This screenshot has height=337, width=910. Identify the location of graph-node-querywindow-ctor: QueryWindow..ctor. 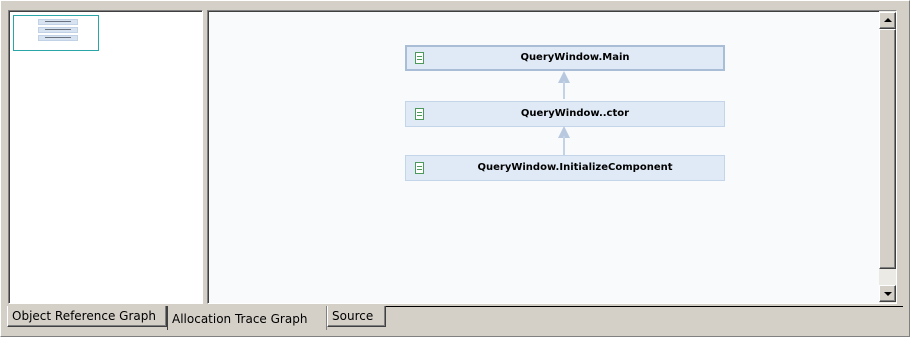
(565, 114).